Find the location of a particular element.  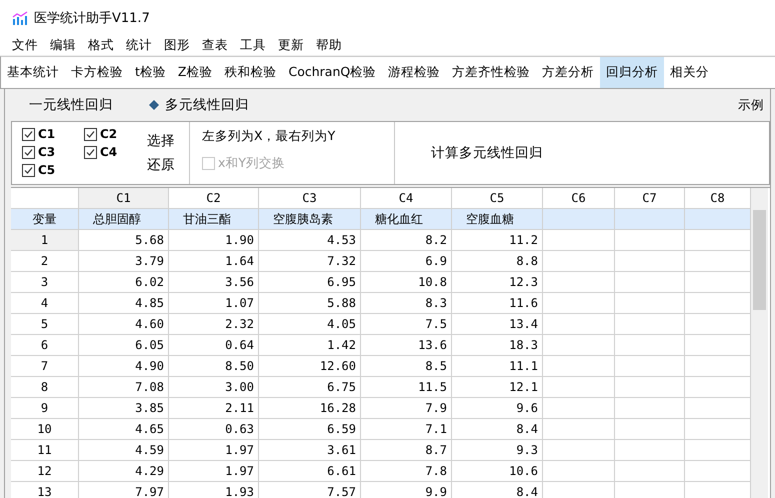

menu-item: 更新 is located at coordinates (291, 45).